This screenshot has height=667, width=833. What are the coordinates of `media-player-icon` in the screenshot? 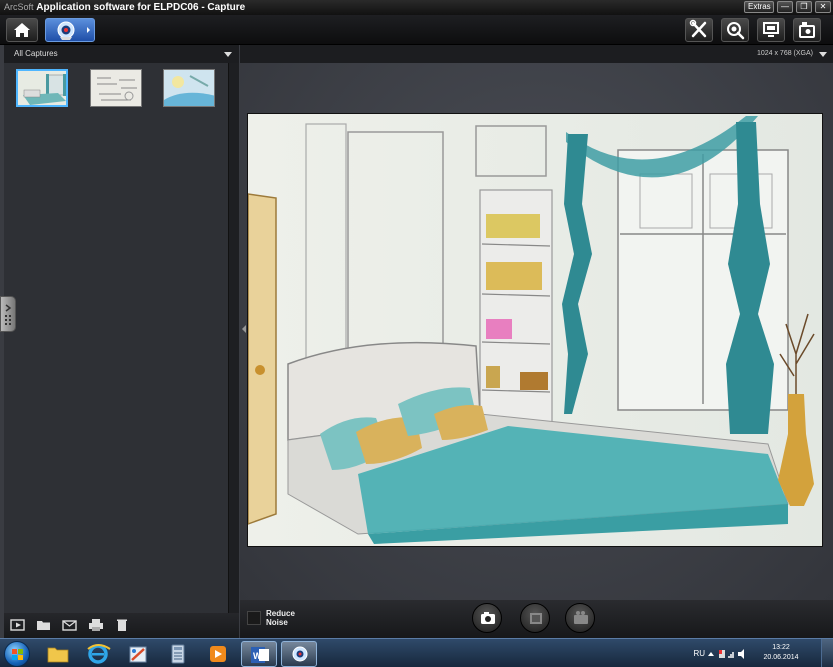 It's located at (218, 654).